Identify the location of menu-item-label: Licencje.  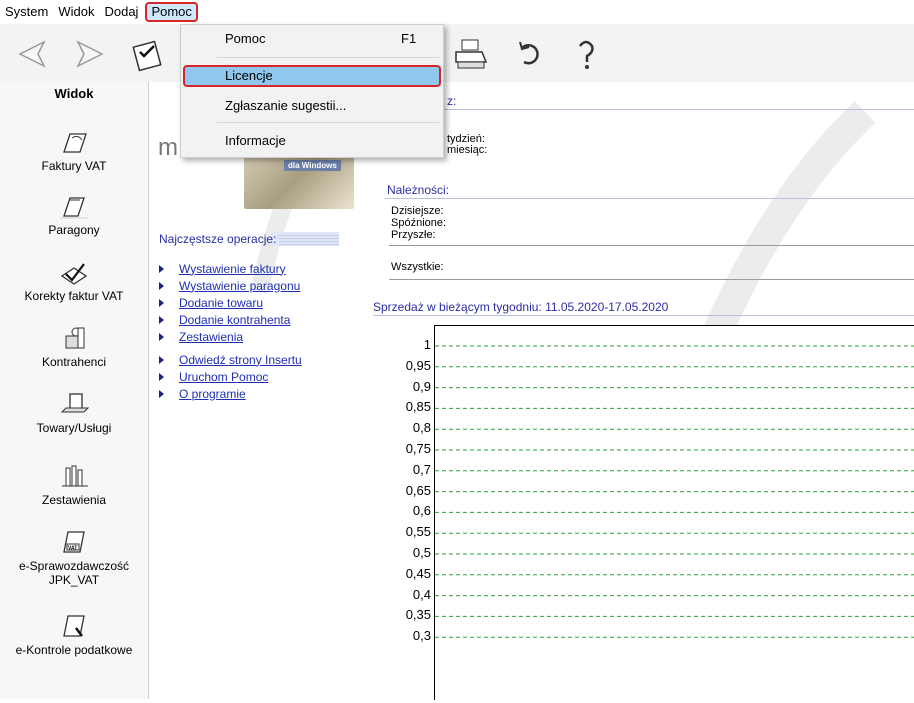
(249, 75).